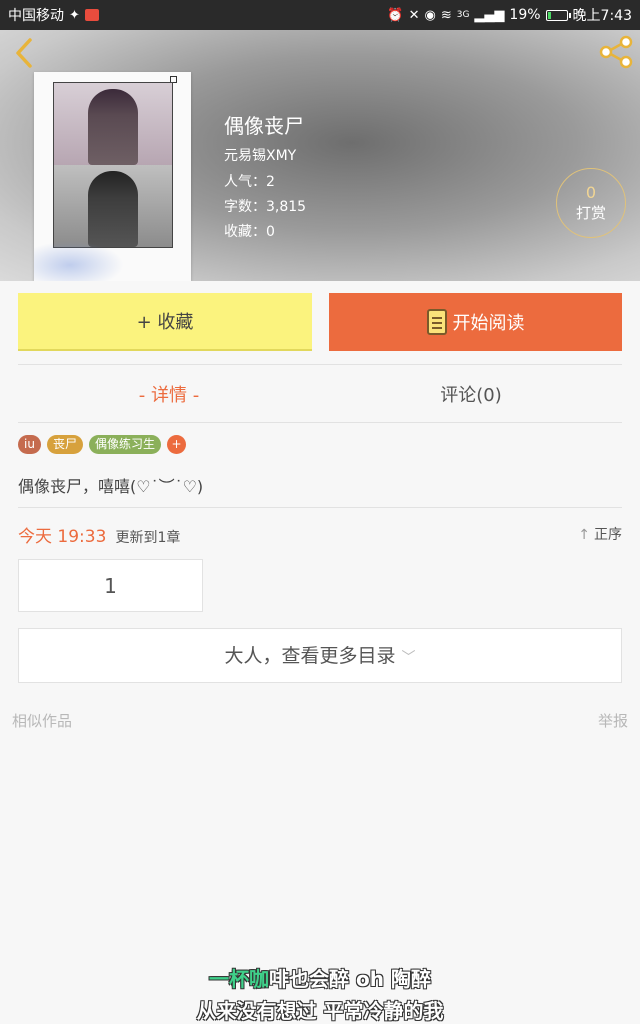 This screenshot has width=640, height=1024. Describe the element at coordinates (463, 15) in the screenshot. I see `network-type: 3G` at that location.